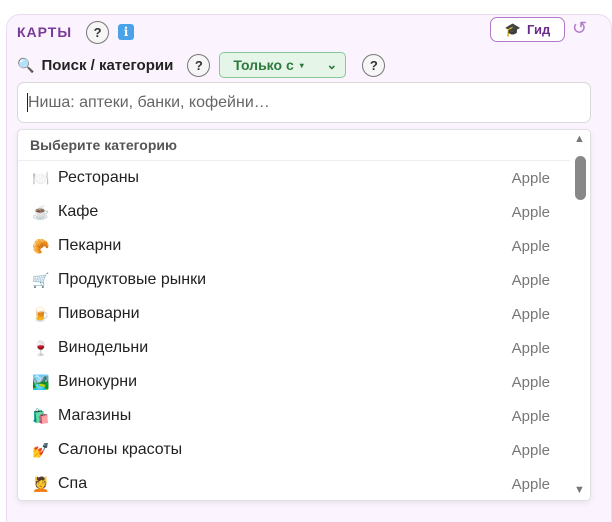 This screenshot has width=612, height=522. Describe the element at coordinates (374, 65) in the screenshot. I see `filter-help-button: ?` at that location.